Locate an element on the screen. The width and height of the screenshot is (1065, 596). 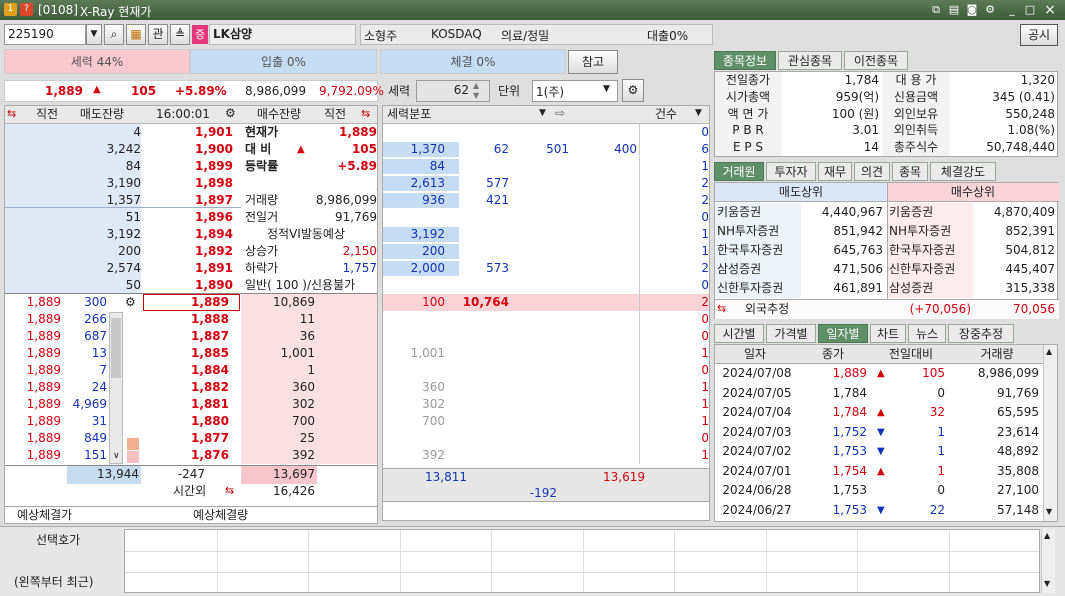
header-prev: 직전 is located at coordinates (47, 114).